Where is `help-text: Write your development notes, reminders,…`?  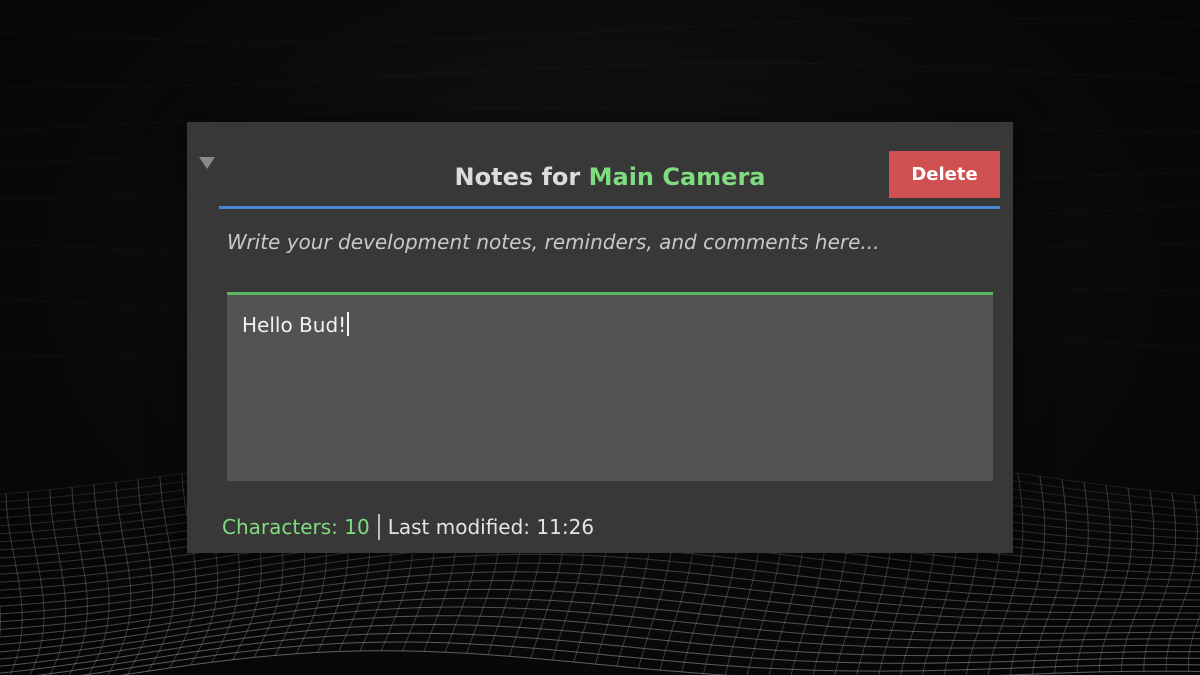
help-text: Write your development notes, reminders,… is located at coordinates (553, 242).